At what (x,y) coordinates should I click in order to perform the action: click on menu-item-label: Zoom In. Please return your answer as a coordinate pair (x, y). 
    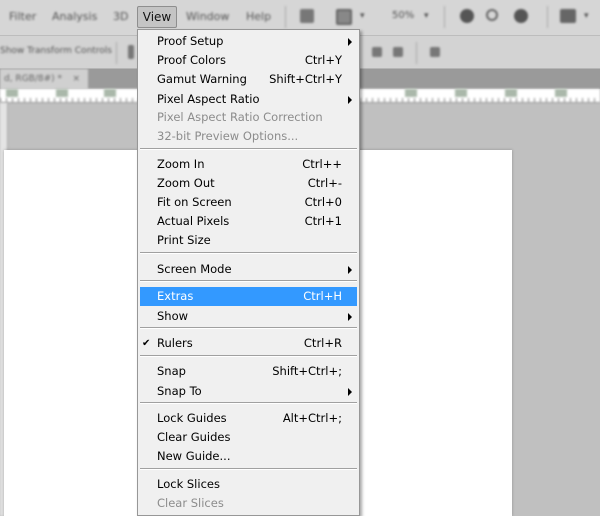
    Looking at the image, I should click on (181, 164).